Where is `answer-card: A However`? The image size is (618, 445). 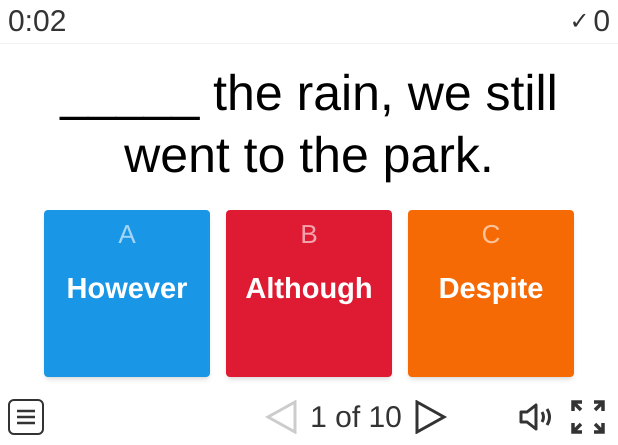
answer-card: A However is located at coordinates (127, 293).